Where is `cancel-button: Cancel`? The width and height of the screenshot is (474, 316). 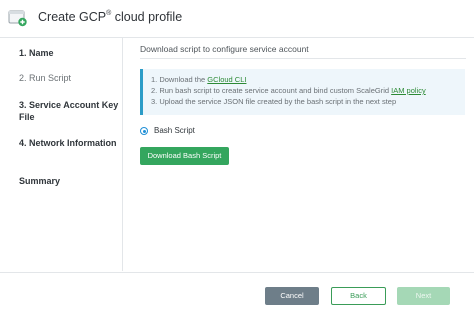
cancel-button: Cancel is located at coordinates (292, 296).